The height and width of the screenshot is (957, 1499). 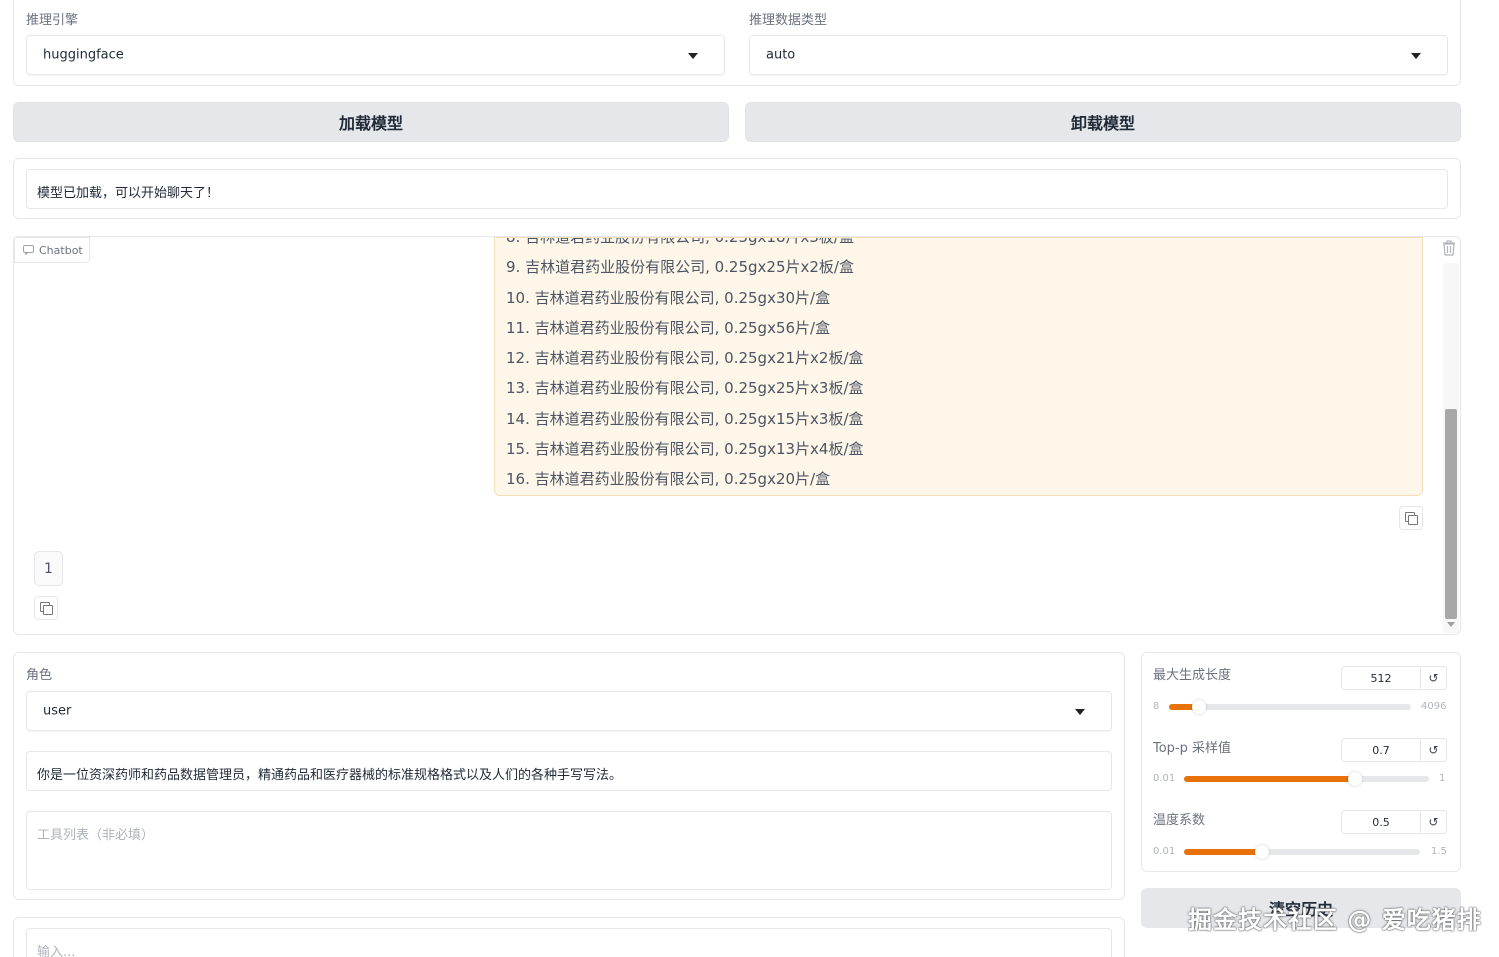 What do you see at coordinates (1439, 851) in the screenshot?
I see `temperature-max: 1.5` at bounding box center [1439, 851].